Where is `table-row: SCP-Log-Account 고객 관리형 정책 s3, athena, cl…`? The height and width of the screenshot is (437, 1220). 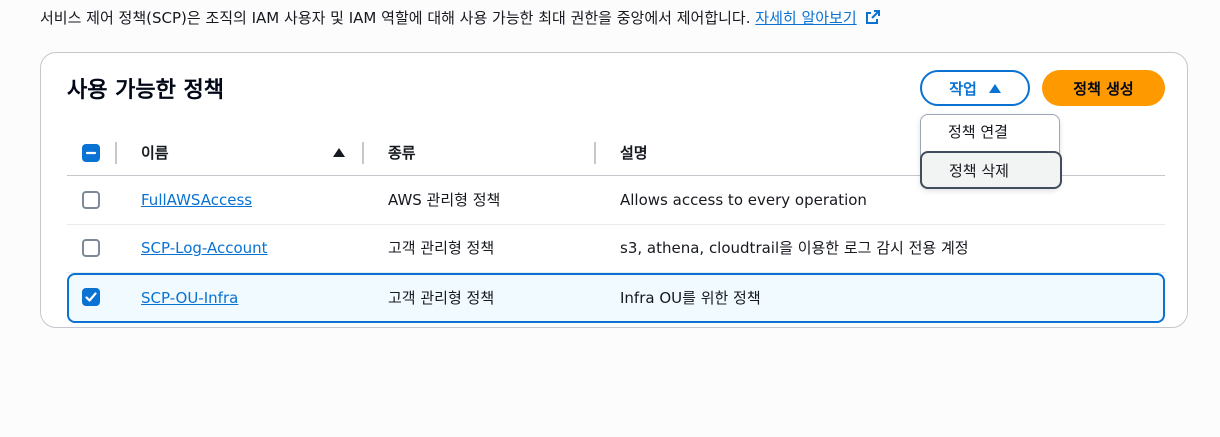 table-row: SCP-Log-Account 고객 관리형 정책 s3, athena, cl… is located at coordinates (616, 248).